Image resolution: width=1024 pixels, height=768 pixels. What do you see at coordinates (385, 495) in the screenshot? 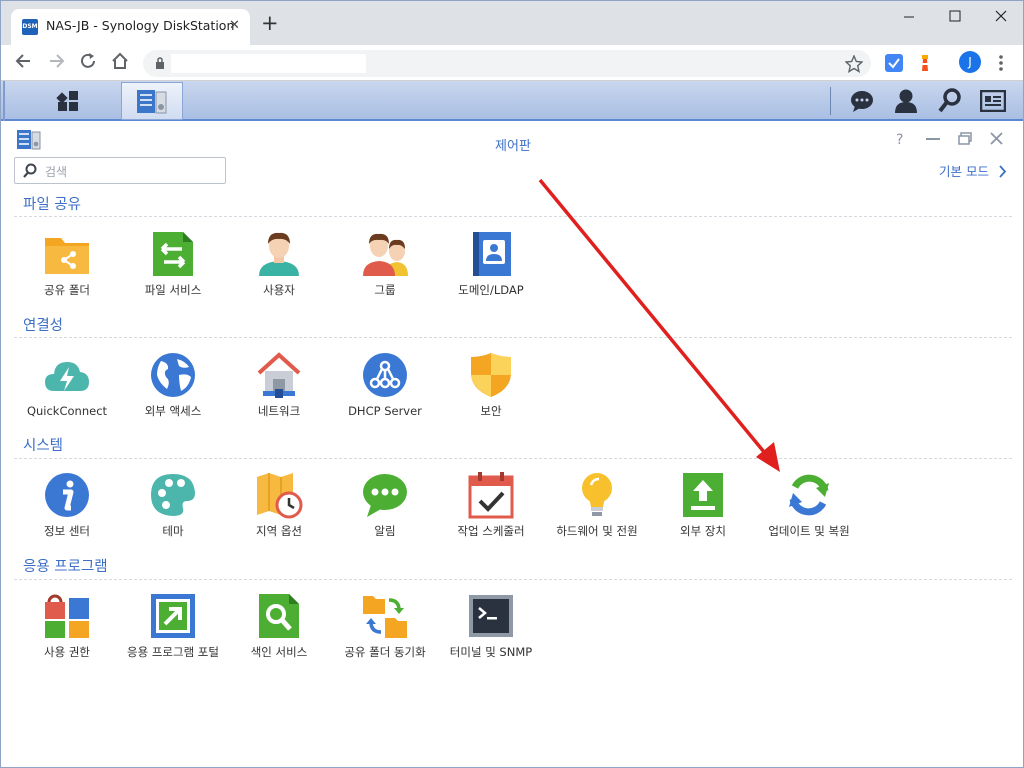
I see `notification-icon` at bounding box center [385, 495].